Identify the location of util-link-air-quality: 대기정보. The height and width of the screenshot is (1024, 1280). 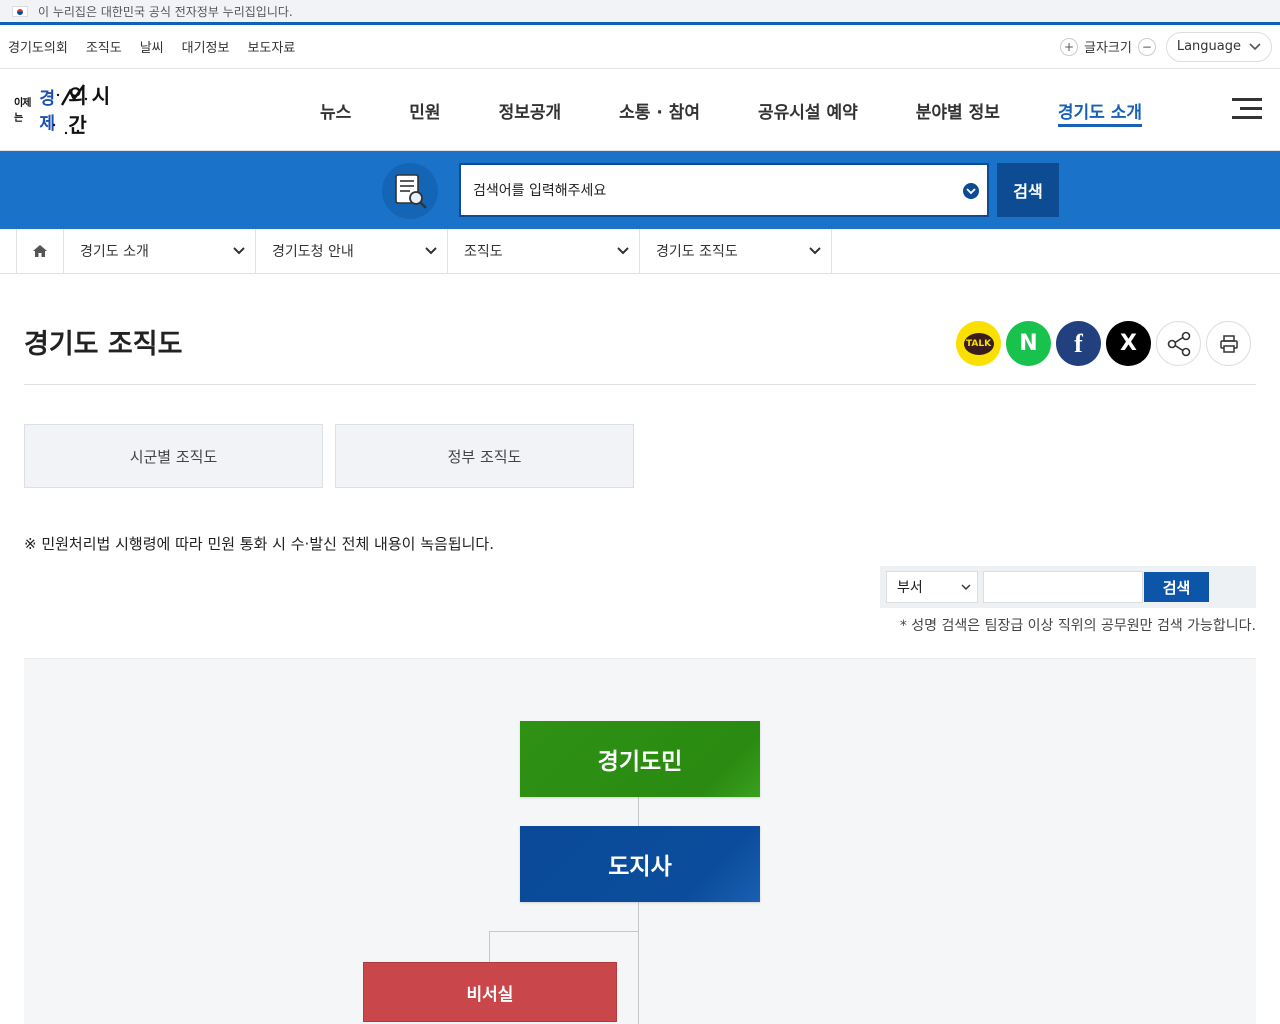
(206, 46).